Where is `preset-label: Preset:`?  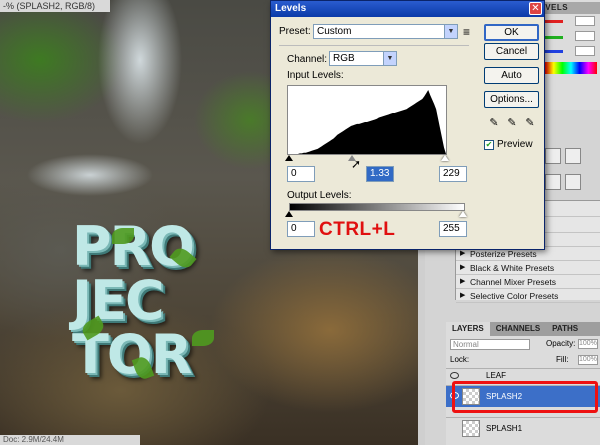
preset-label: Preset: is located at coordinates (295, 31).